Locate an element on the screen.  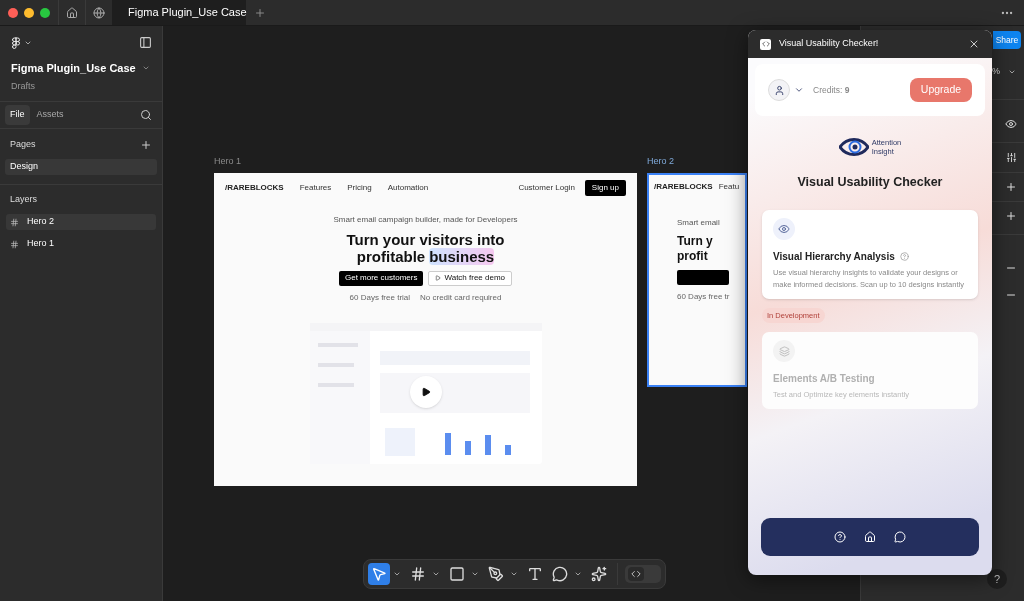
tagline: Smart email is located at coordinates (698, 222).